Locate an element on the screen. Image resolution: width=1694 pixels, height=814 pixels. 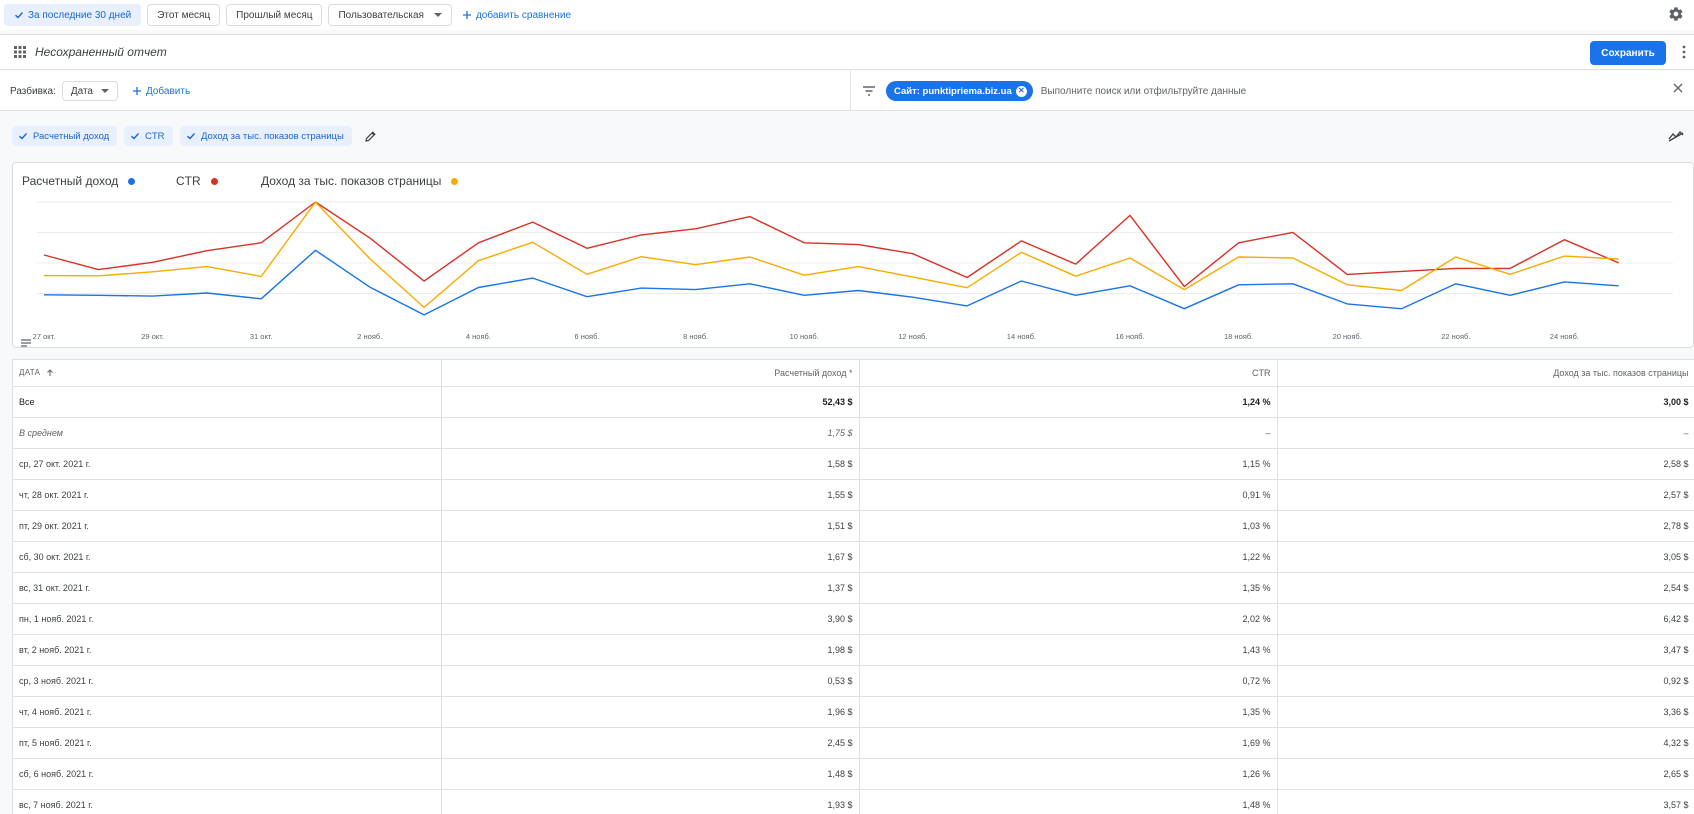
cell-date: вс, 31 окт. 2021 г. is located at coordinates (227, 588).